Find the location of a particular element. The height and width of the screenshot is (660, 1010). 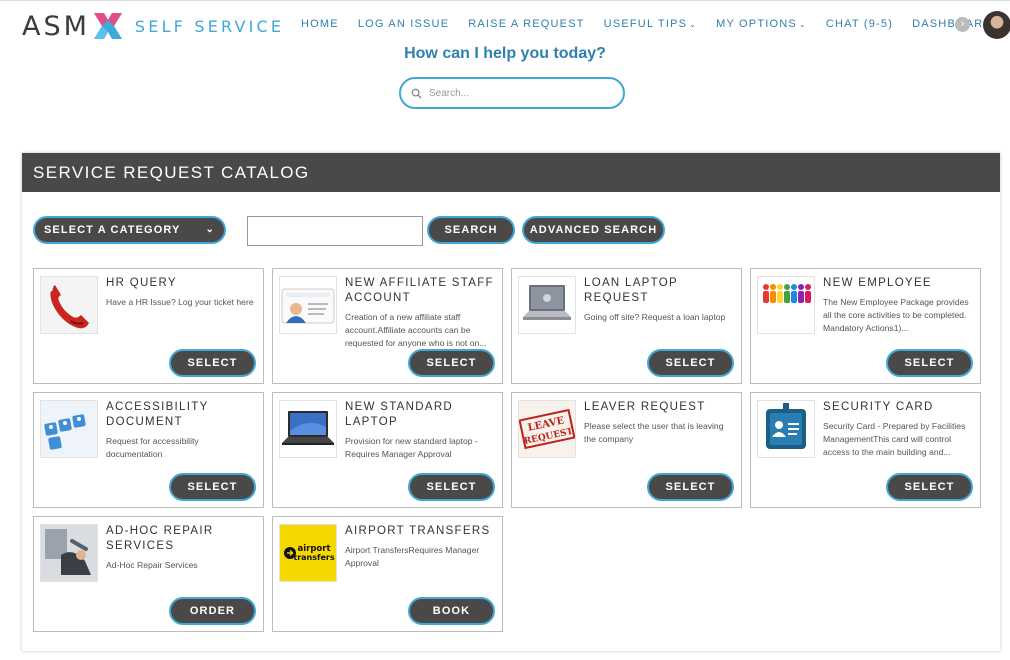

card-title: NEW STANDARD LAPTOP is located at coordinates (399, 414).